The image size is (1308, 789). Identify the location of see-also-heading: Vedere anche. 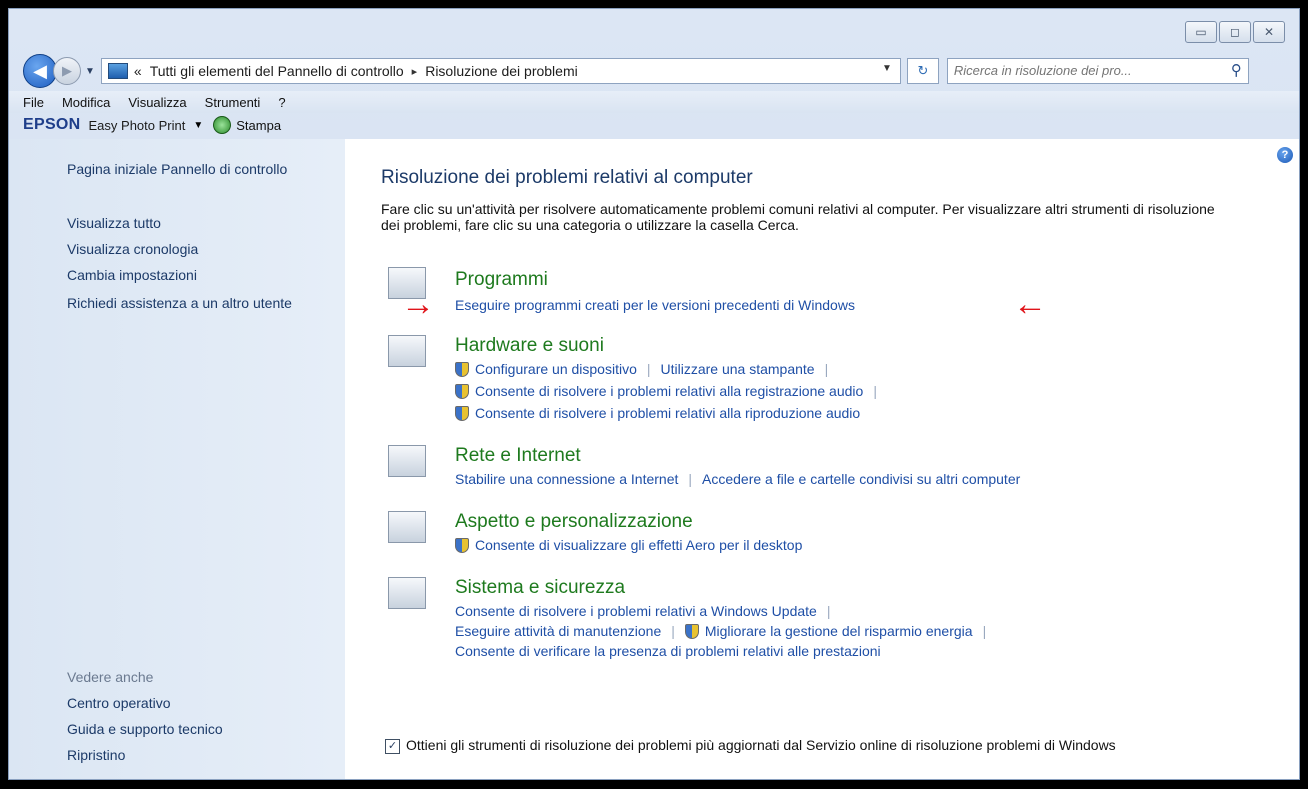
(110, 677).